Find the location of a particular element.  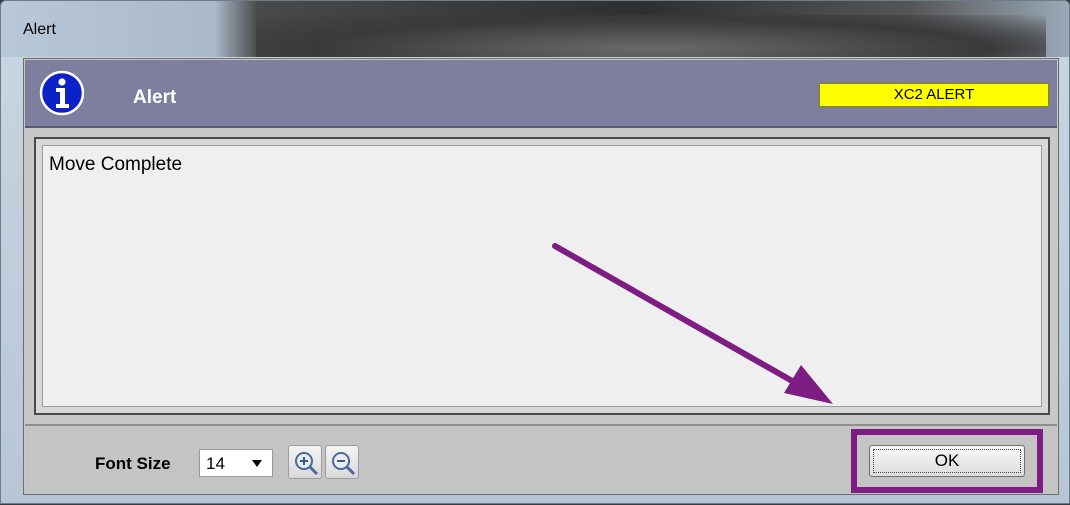

chevron-down-icon is located at coordinates (257, 463).